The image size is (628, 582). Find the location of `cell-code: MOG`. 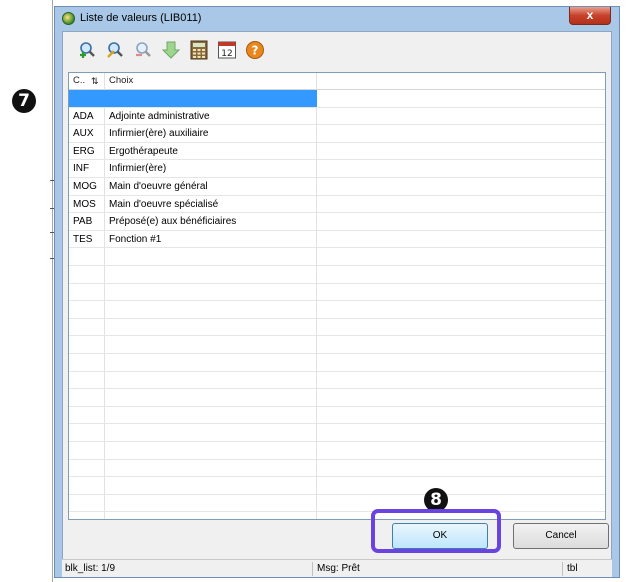

cell-code: MOG is located at coordinates (85, 186).